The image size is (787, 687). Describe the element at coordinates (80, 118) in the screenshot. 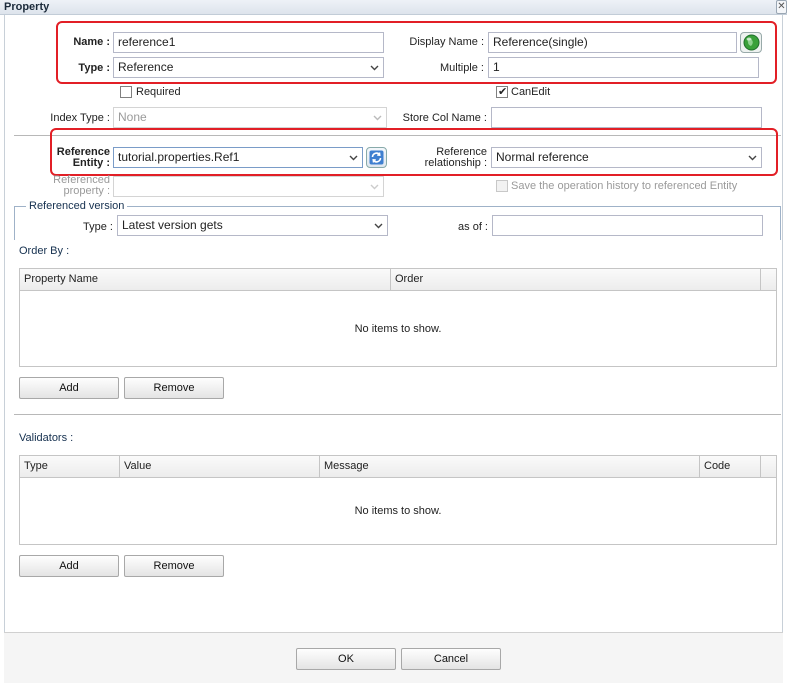

I see `index-type-label: Index Type :` at that location.